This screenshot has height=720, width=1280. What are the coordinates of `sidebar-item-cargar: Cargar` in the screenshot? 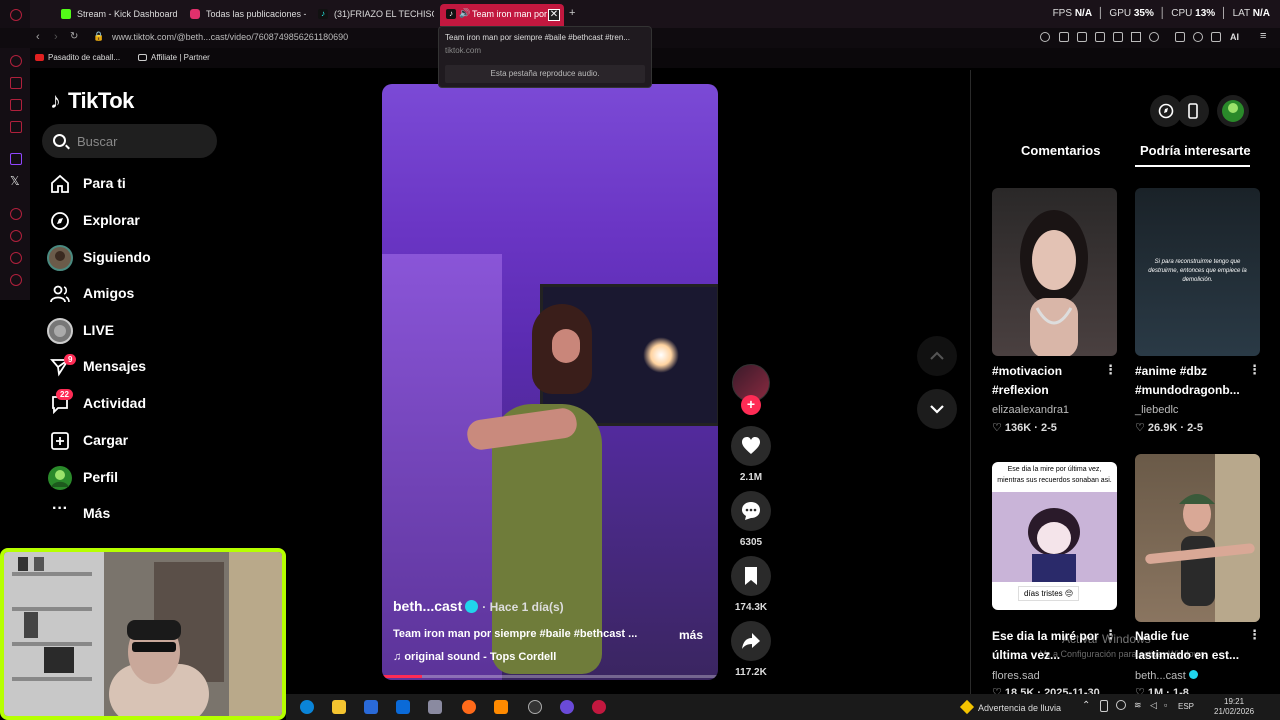 It's located at (138, 441).